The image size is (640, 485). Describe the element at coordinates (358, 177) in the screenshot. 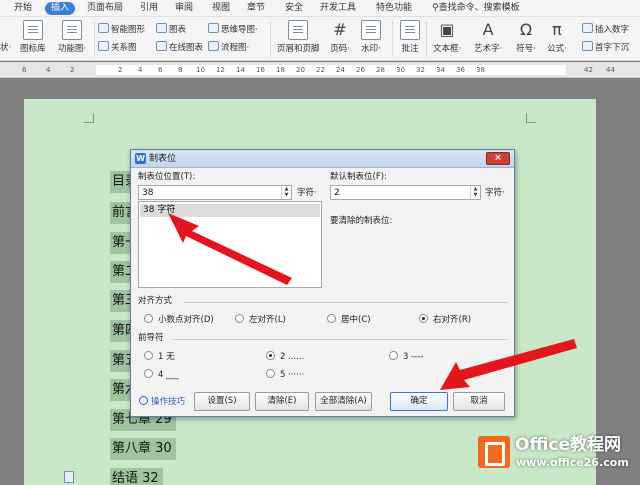

I see `default-tab-label: 默认制表位(F):` at that location.